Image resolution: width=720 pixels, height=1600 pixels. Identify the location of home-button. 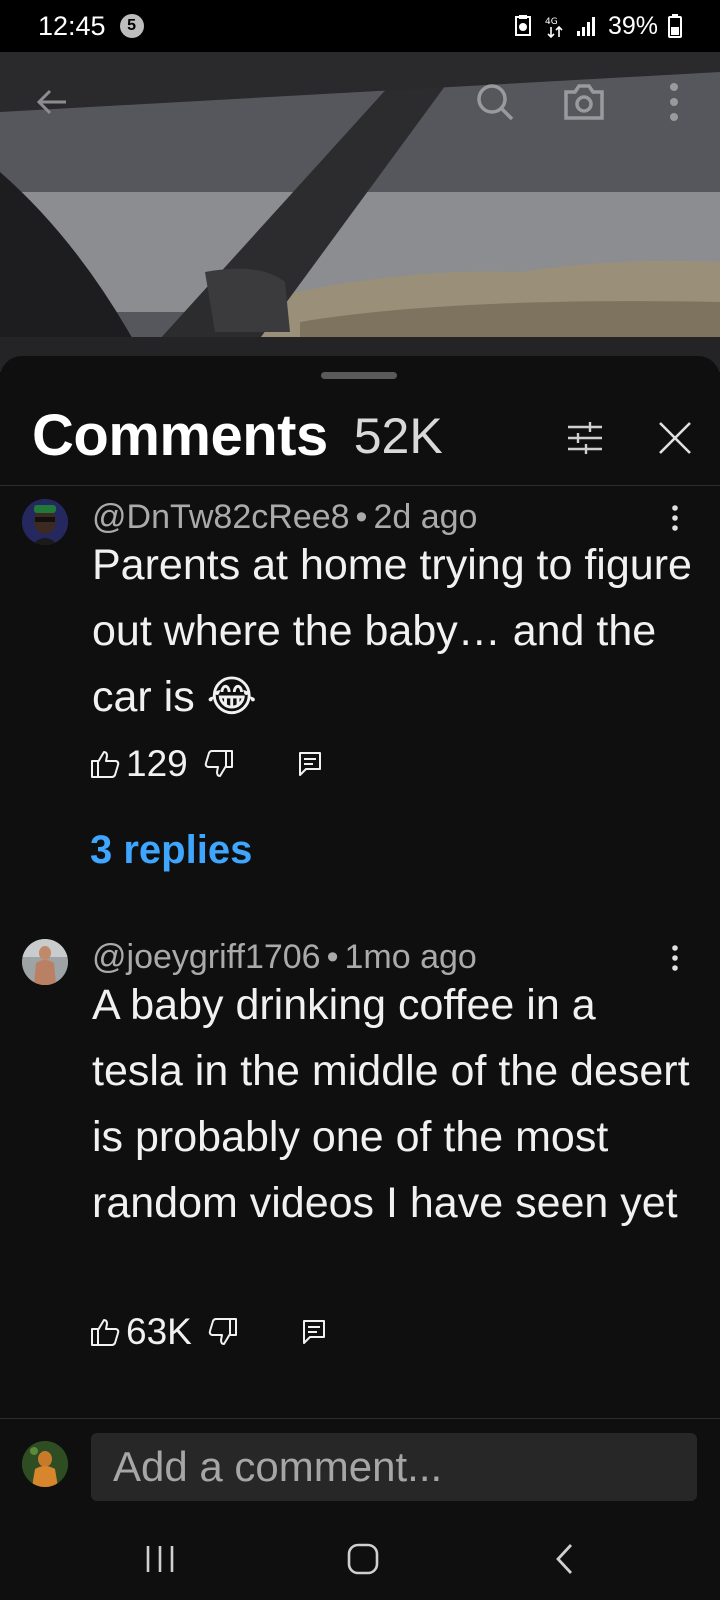
(363, 1559).